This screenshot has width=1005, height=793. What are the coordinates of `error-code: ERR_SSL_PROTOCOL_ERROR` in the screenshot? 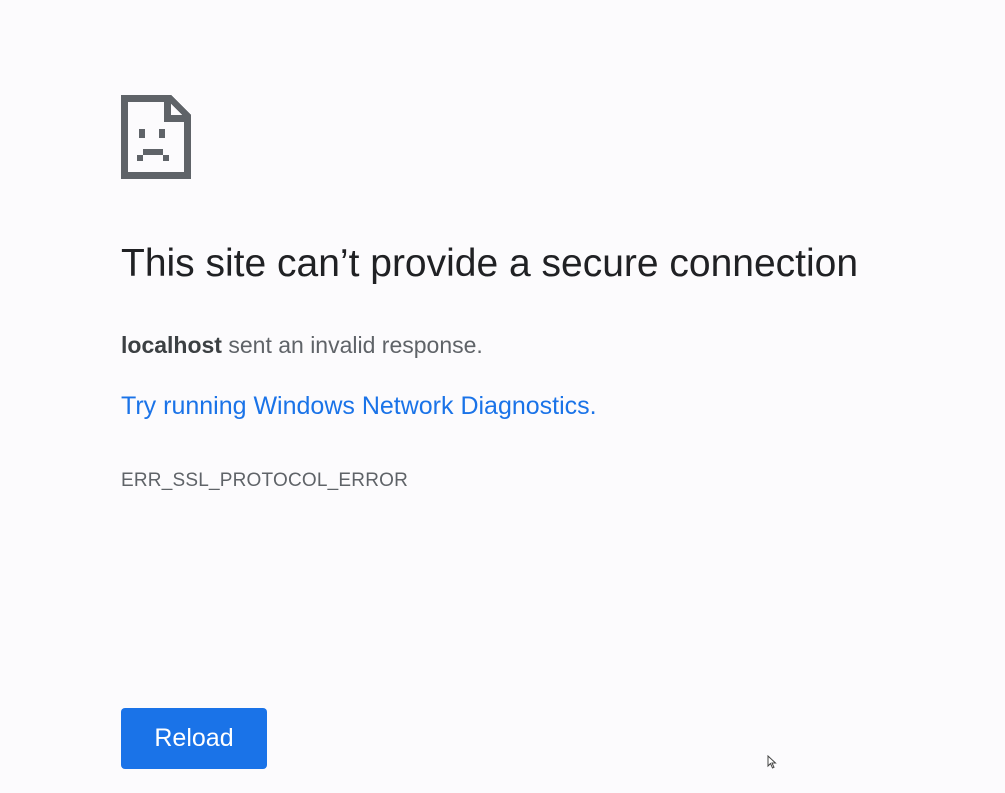 It's located at (265, 480).